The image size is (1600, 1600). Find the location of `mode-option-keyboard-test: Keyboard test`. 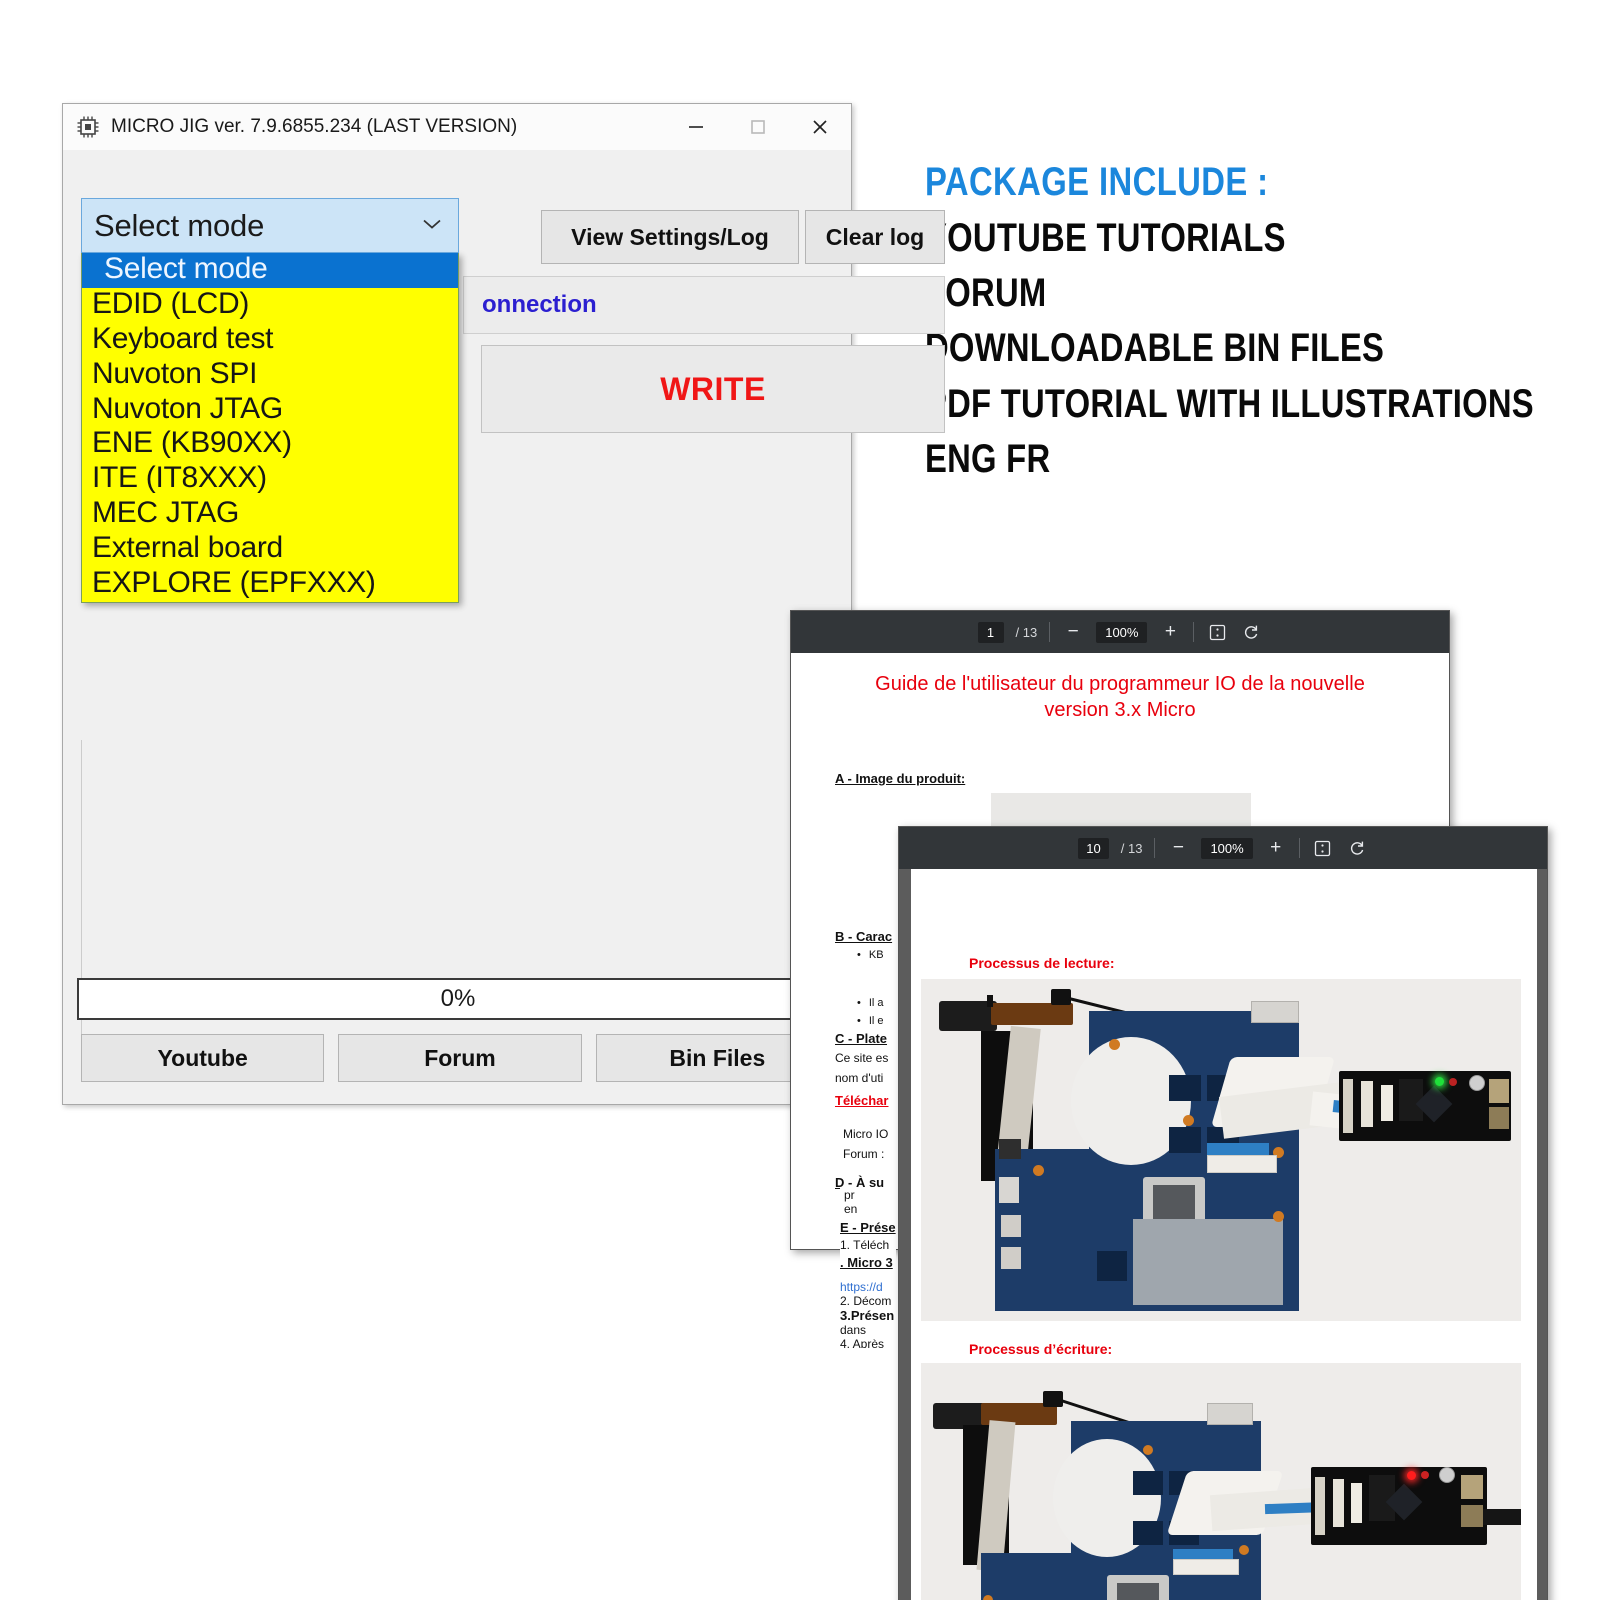

mode-option-keyboard-test: Keyboard test is located at coordinates (270, 340).